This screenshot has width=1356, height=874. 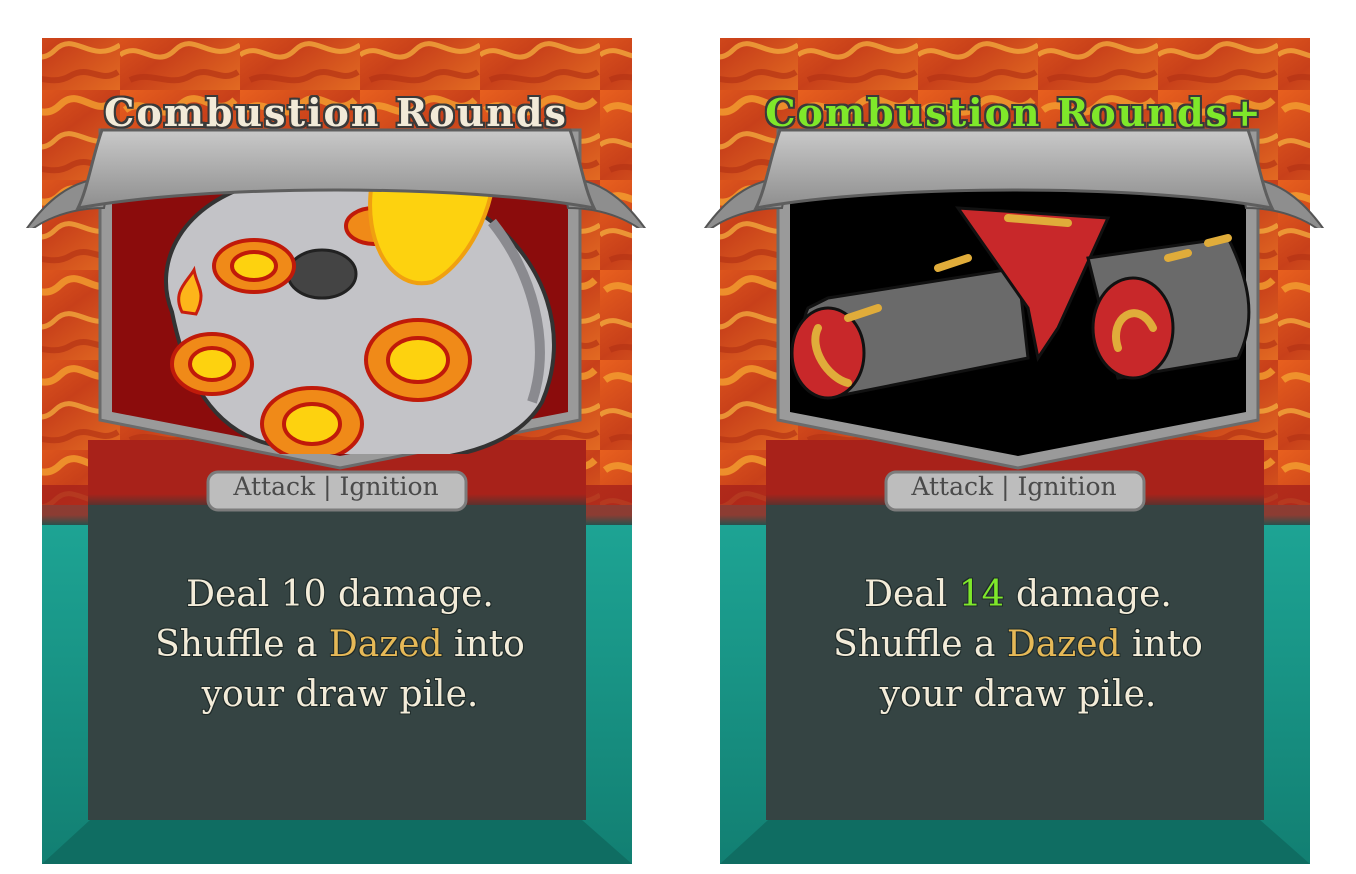 I want to click on card-title: Combustion Rounds+, so click(x=1014, y=112).